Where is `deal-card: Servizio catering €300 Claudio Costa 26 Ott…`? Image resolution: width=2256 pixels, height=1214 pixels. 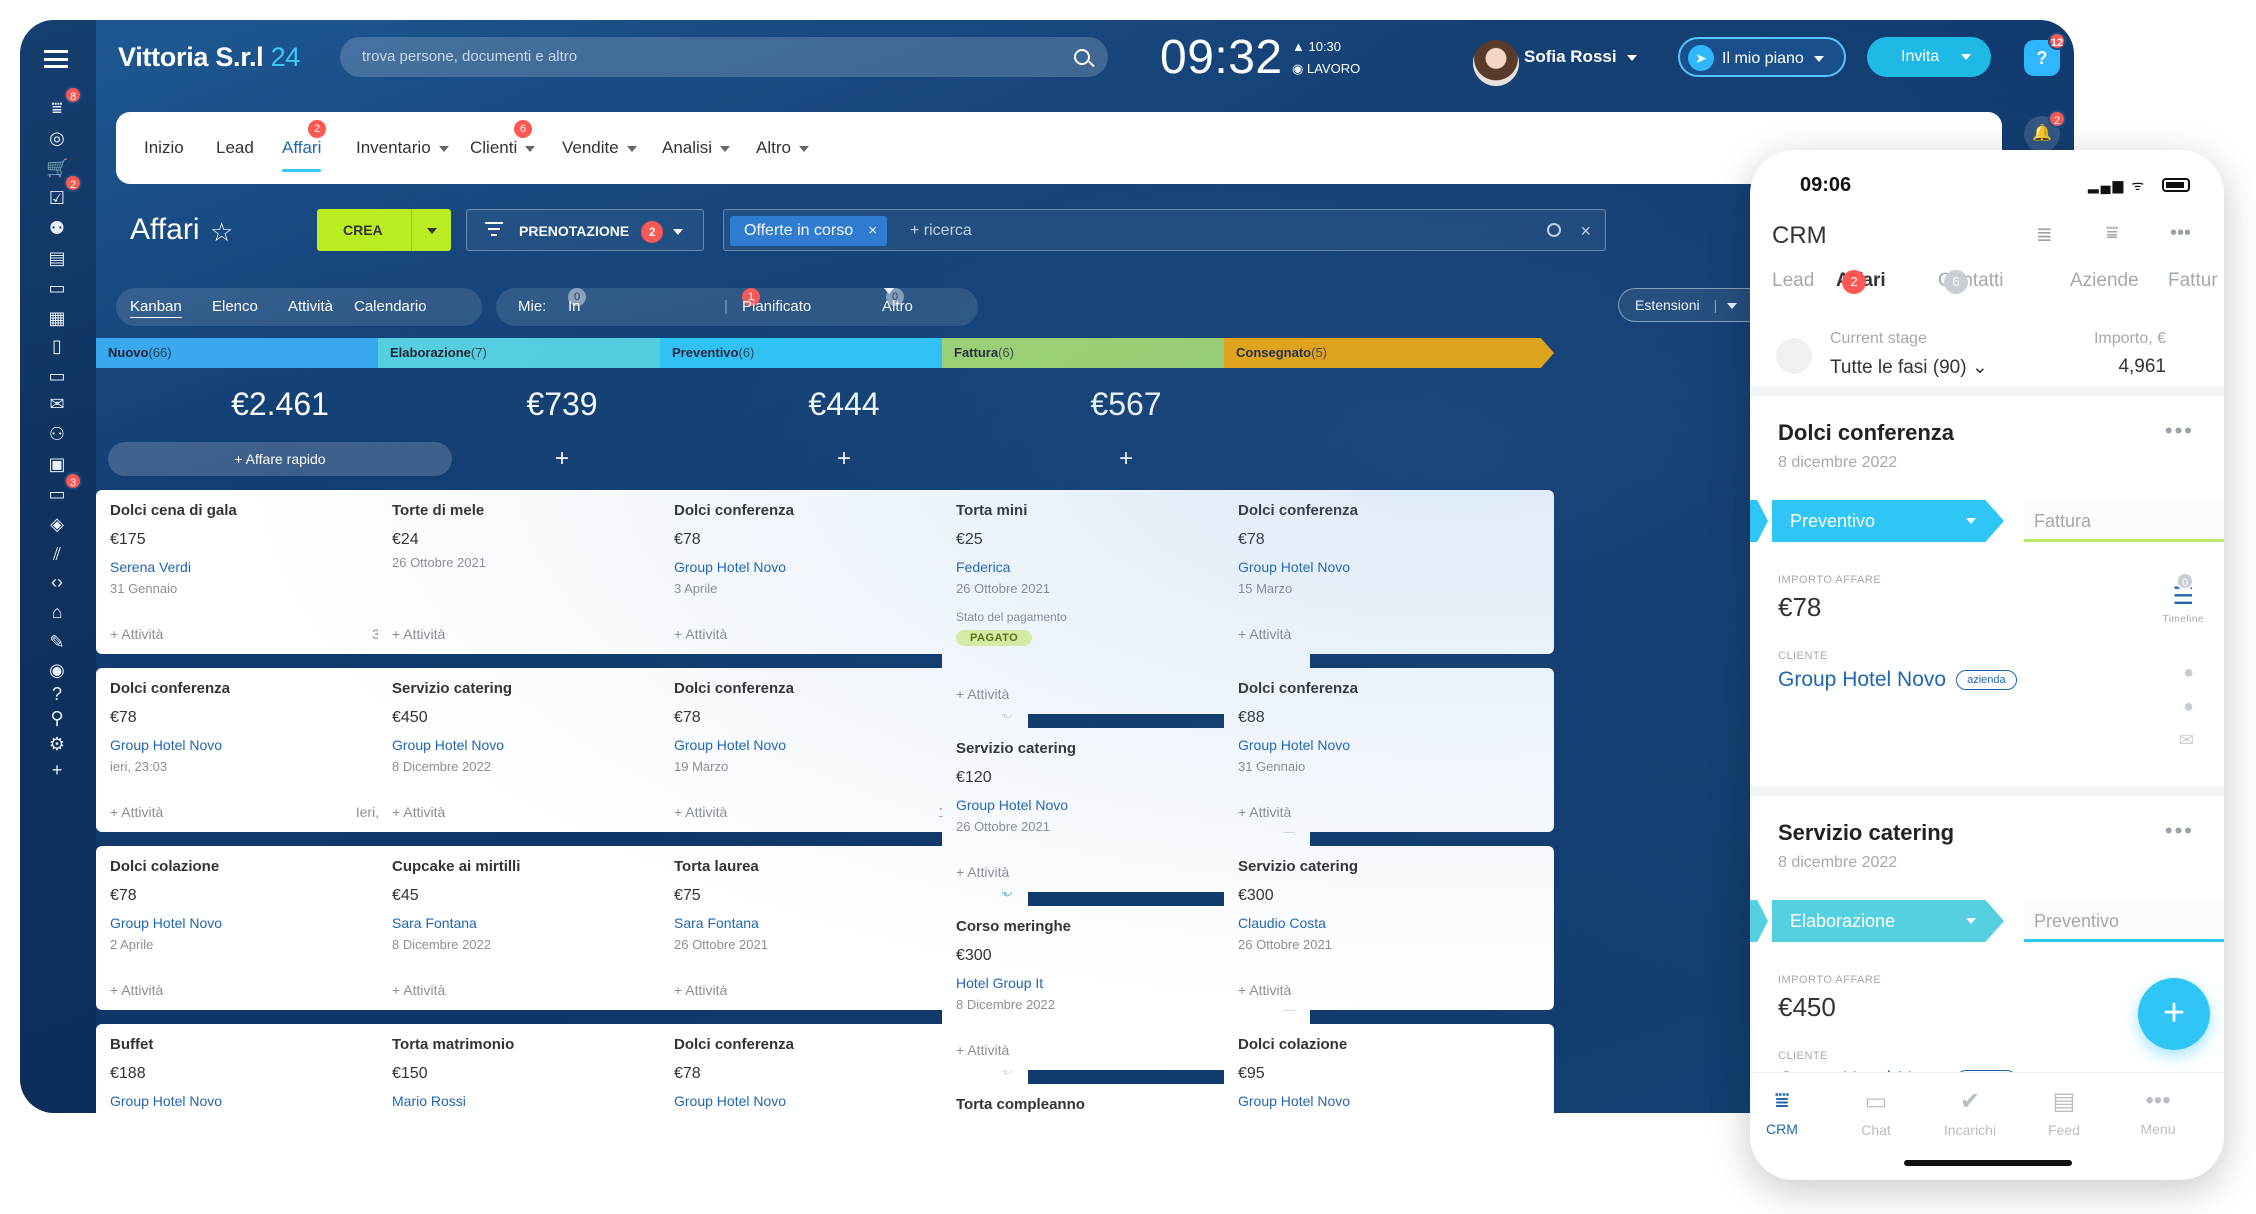
deal-card: Servizio catering €300 Claudio Costa 26 Ott… is located at coordinates (1389, 928).